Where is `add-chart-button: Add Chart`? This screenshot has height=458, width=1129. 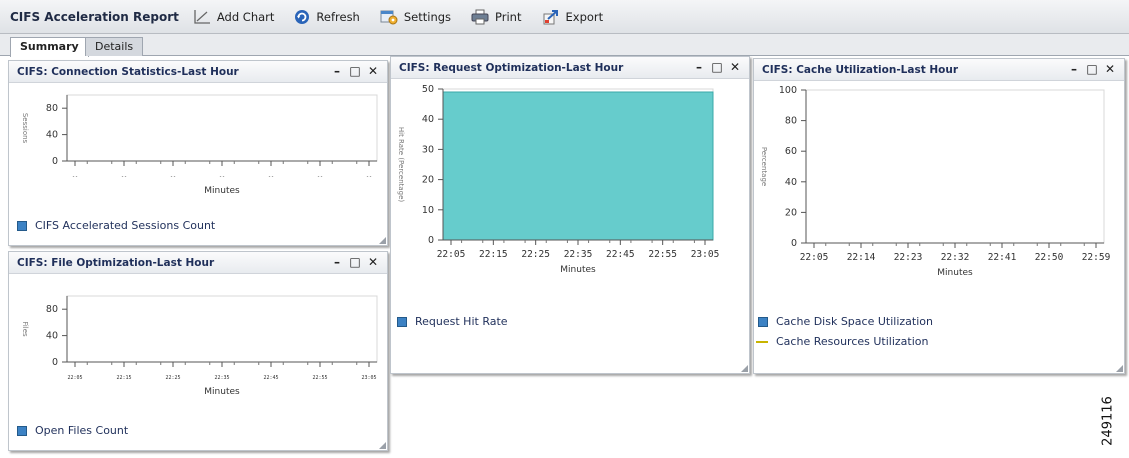 add-chart-button: Add Chart is located at coordinates (234, 17).